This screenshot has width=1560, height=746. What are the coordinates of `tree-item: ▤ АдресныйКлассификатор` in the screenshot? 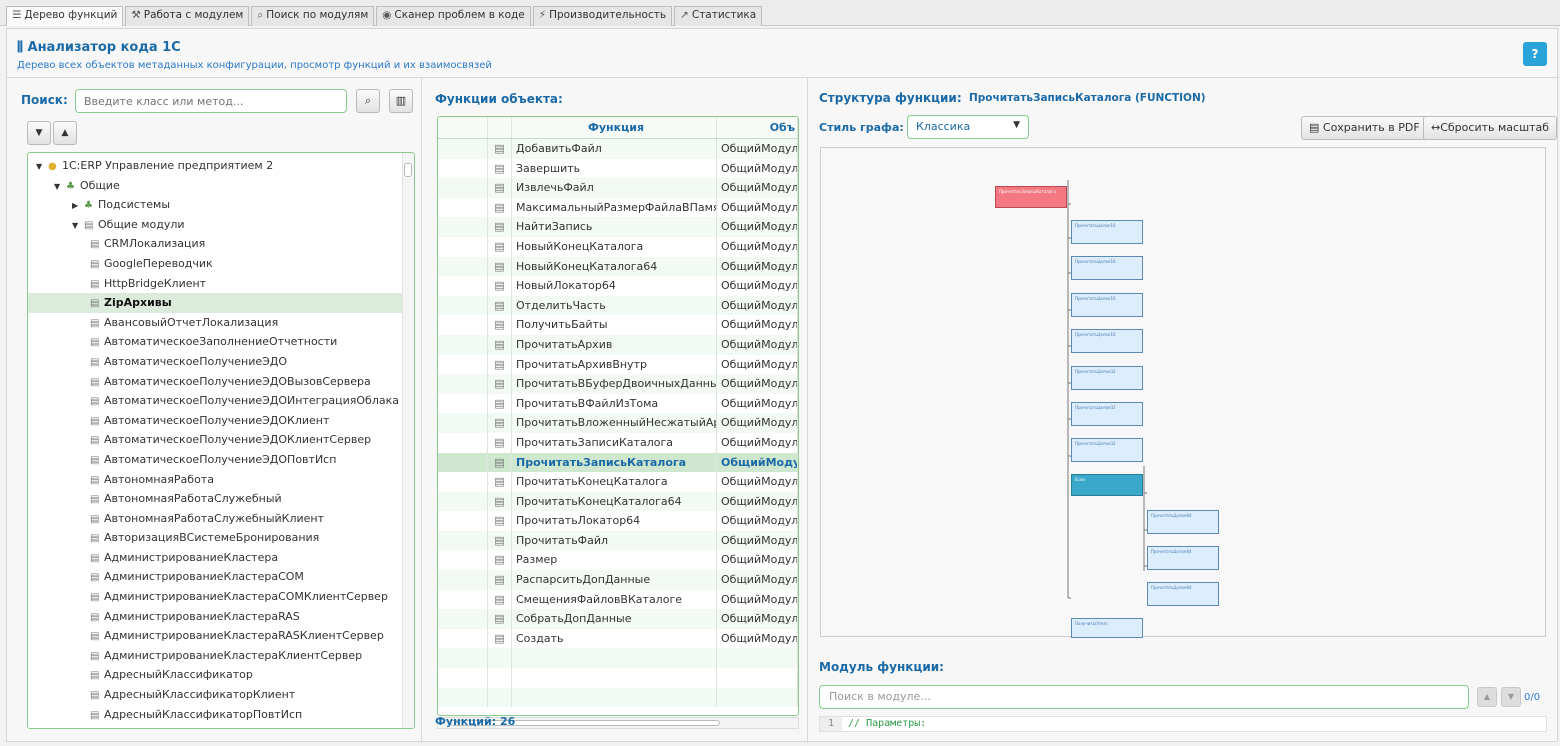 It's located at (221, 675).